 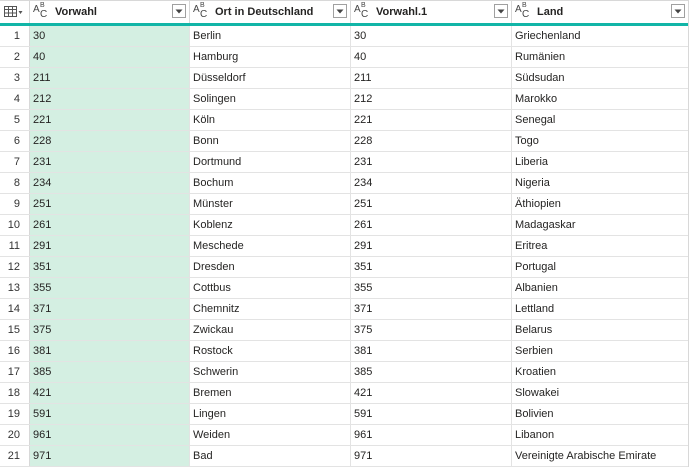 I want to click on cell-vorwahl-1: 234, so click(x=431, y=183).